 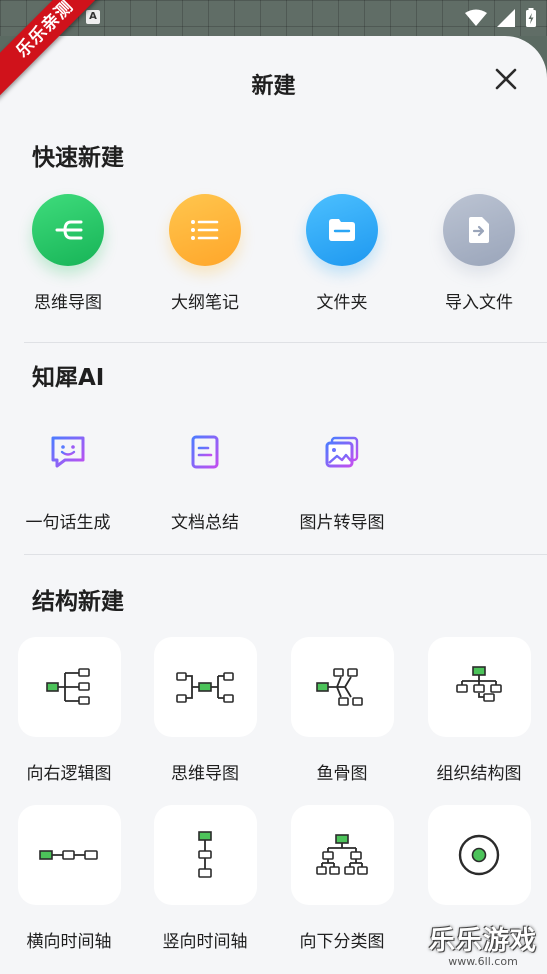 I want to click on struct-mindmap-label: 思维导图, so click(x=205, y=774).